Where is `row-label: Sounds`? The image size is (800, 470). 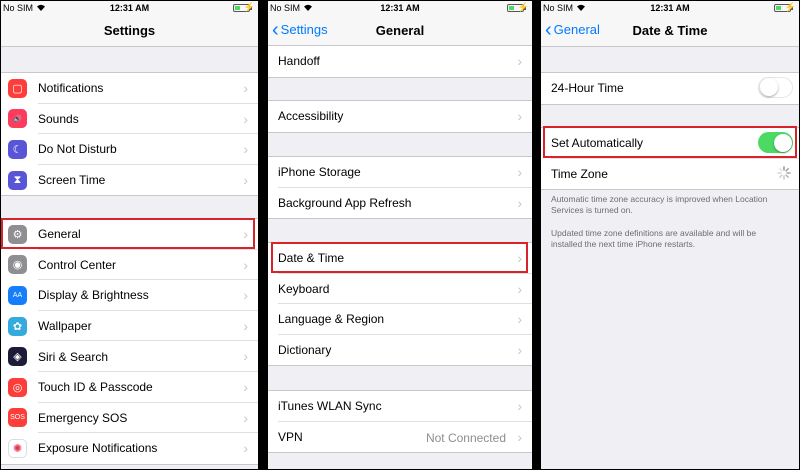
row-label: Sounds is located at coordinates (58, 118).